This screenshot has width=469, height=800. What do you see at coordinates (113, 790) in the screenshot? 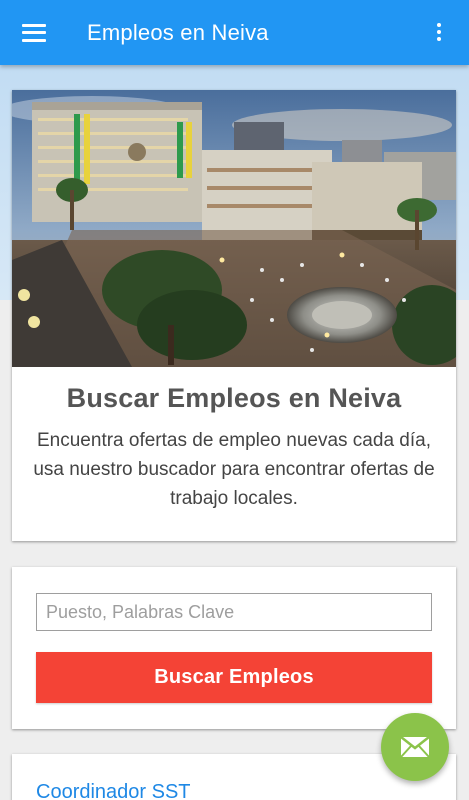
I see `job-title-link: Coordinador SST` at bounding box center [113, 790].